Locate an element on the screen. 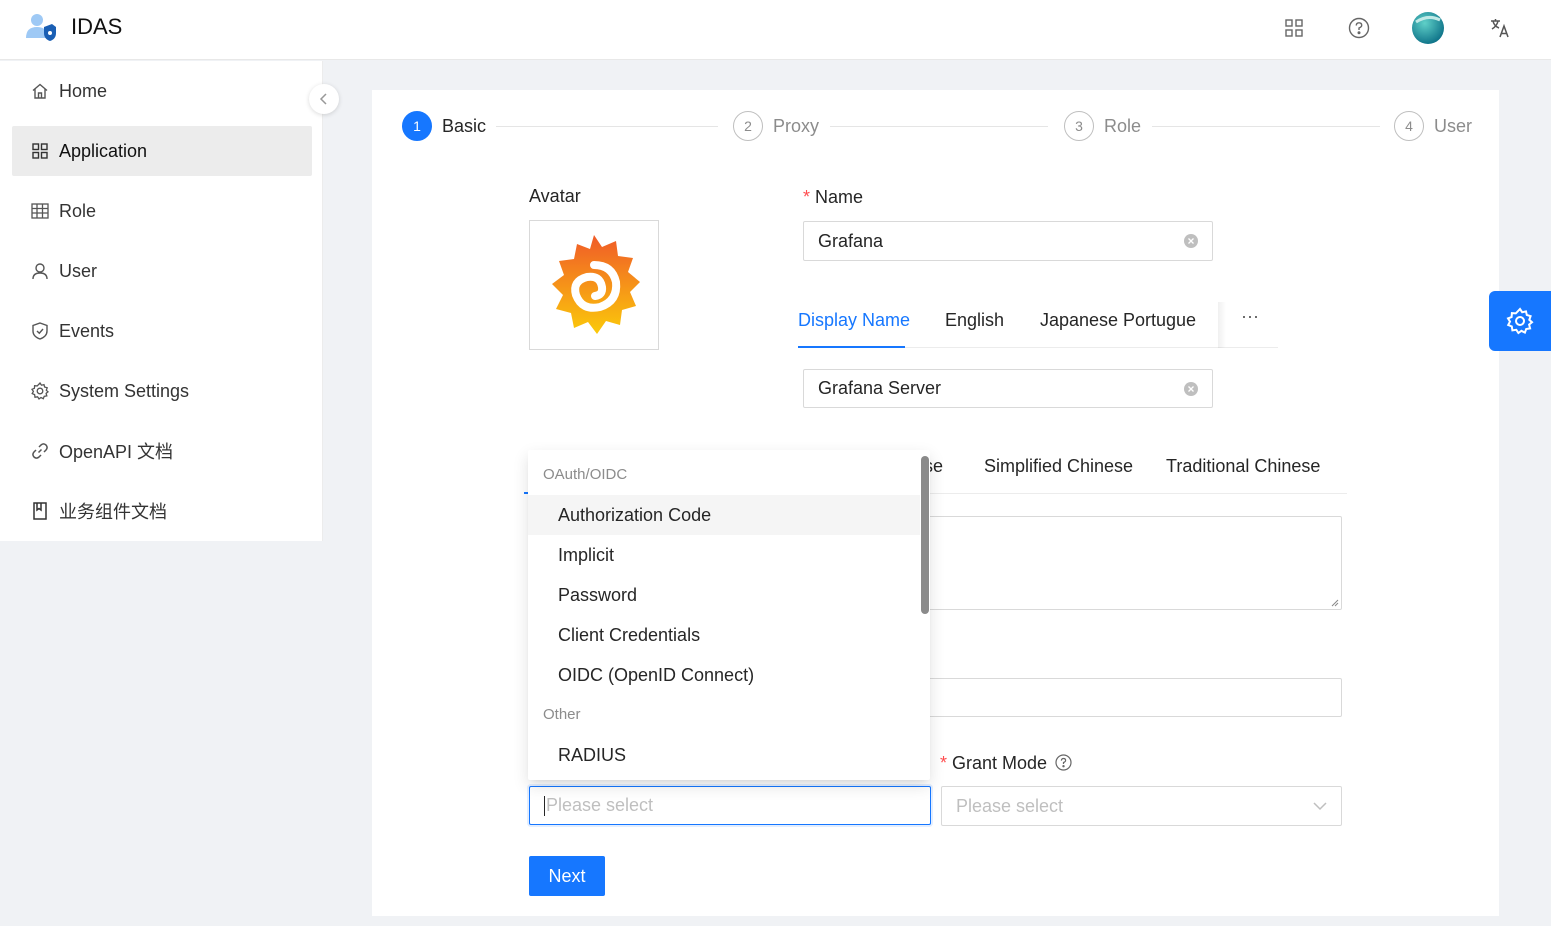 The width and height of the screenshot is (1551, 926). option-radius: RADIUS is located at coordinates (724, 755).